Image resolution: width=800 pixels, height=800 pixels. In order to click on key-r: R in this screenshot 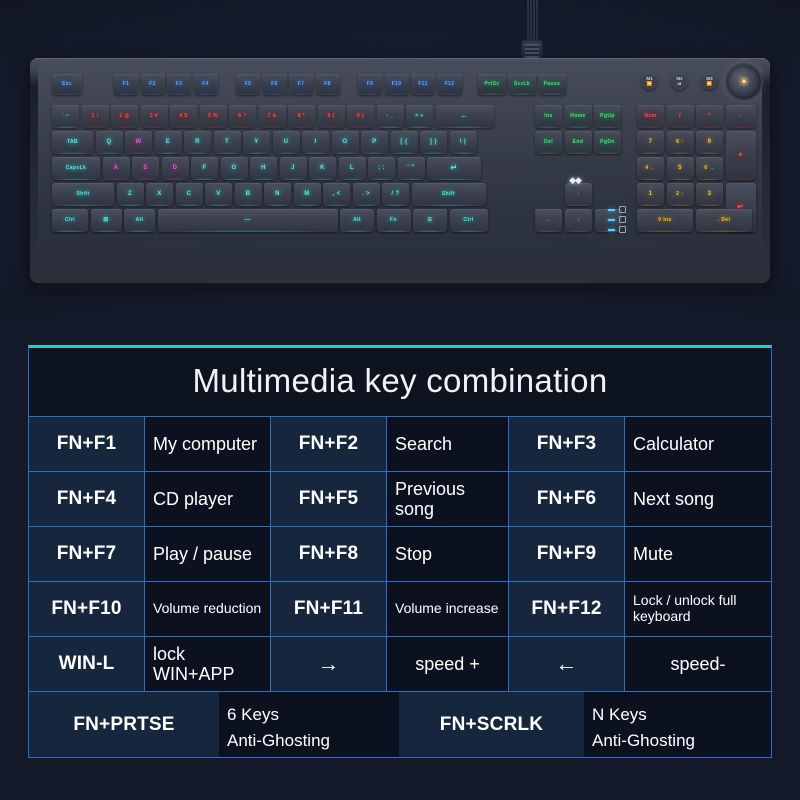, I will do `click(197, 142)`.